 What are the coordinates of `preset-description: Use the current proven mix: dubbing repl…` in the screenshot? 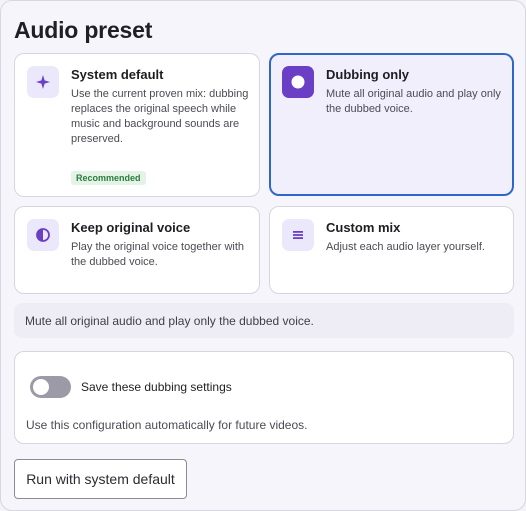 It's located at (160, 116).